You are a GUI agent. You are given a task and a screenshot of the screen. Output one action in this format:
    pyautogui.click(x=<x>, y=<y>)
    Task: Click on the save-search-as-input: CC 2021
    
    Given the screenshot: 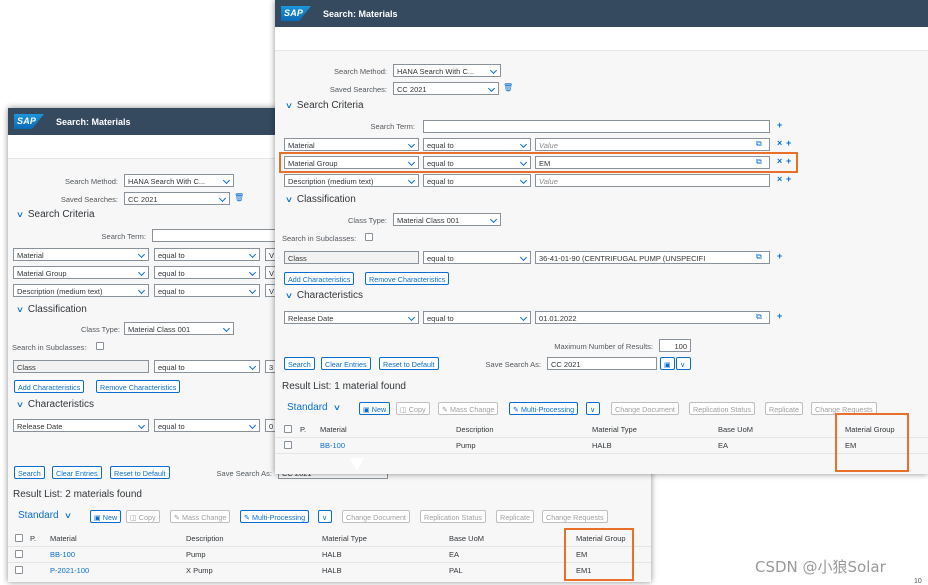 What is the action you would take?
    pyautogui.click(x=602, y=363)
    